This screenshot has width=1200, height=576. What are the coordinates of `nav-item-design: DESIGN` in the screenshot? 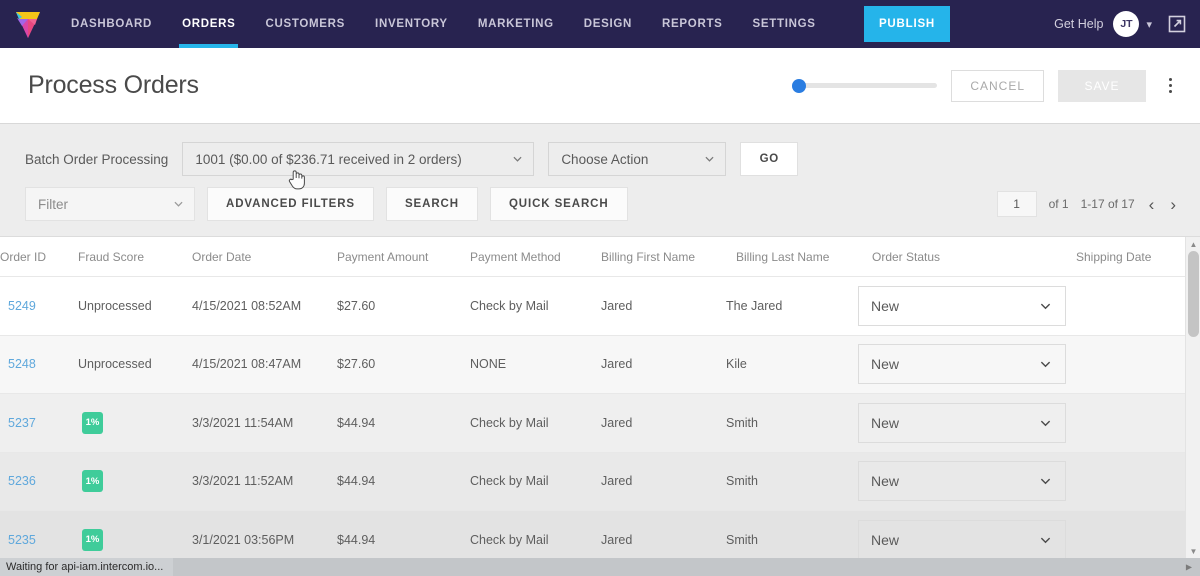 It's located at (608, 24).